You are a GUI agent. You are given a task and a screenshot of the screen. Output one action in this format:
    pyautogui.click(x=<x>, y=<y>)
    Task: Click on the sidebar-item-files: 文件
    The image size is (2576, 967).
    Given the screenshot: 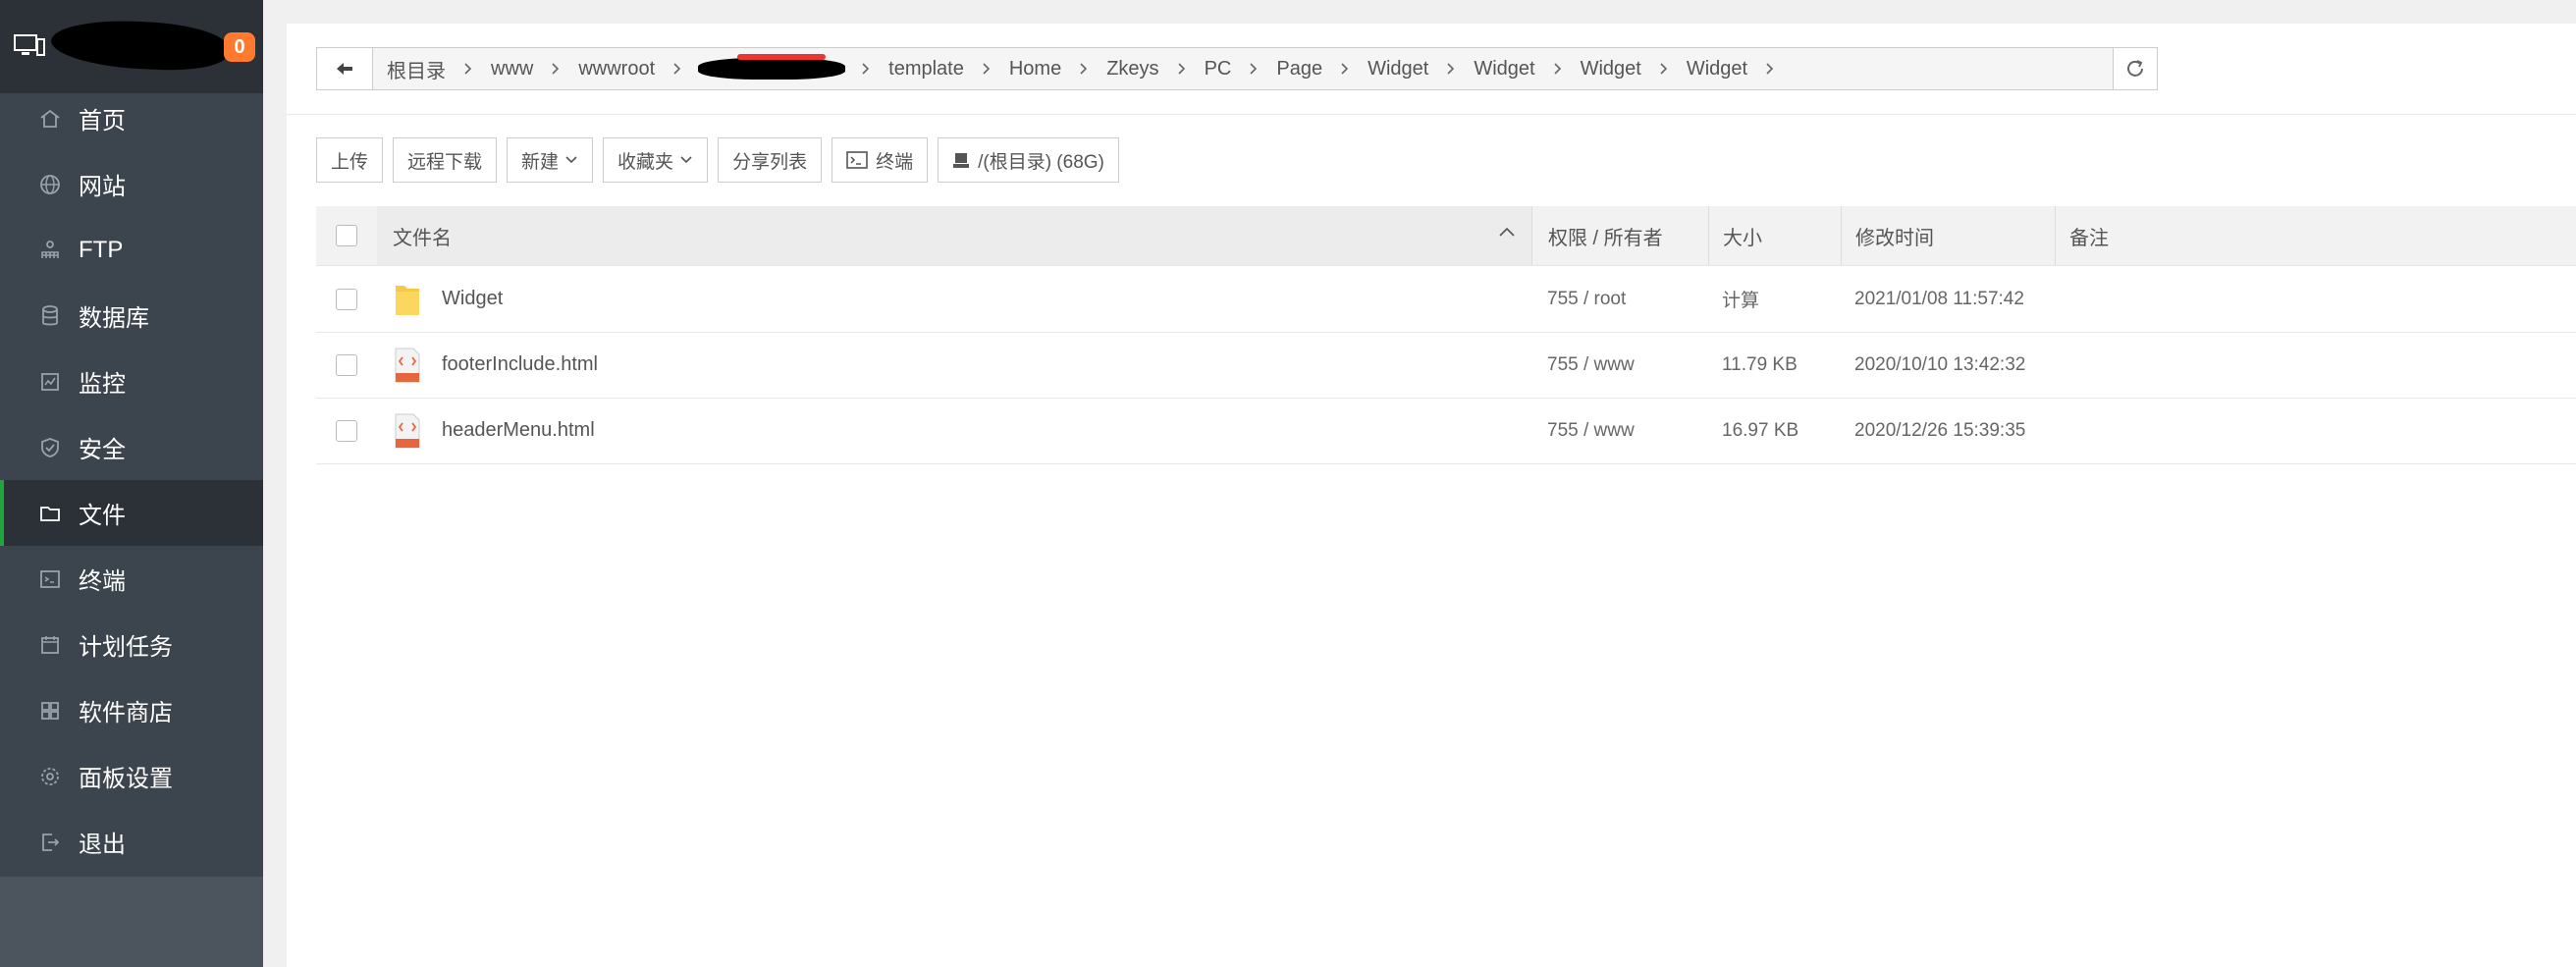 What is the action you would take?
    pyautogui.click(x=131, y=513)
    